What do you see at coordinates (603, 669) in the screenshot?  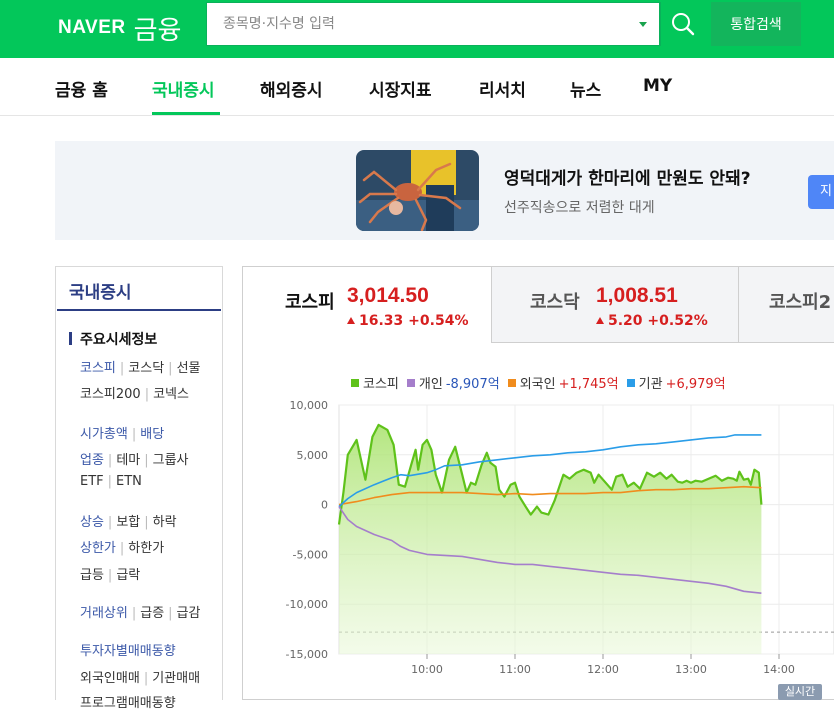 I see `x-tick-label: 12:00` at bounding box center [603, 669].